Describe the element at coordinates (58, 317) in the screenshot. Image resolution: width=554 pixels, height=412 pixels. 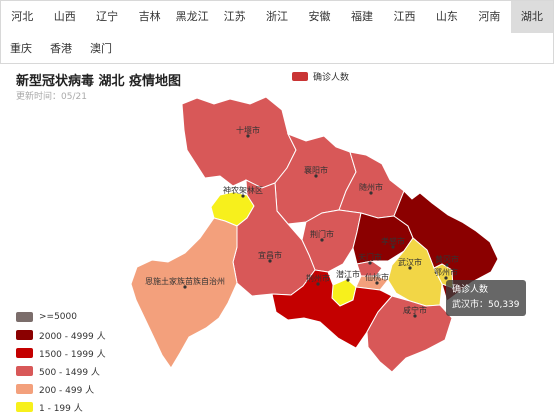
I see `legend-label: >=5000` at that location.